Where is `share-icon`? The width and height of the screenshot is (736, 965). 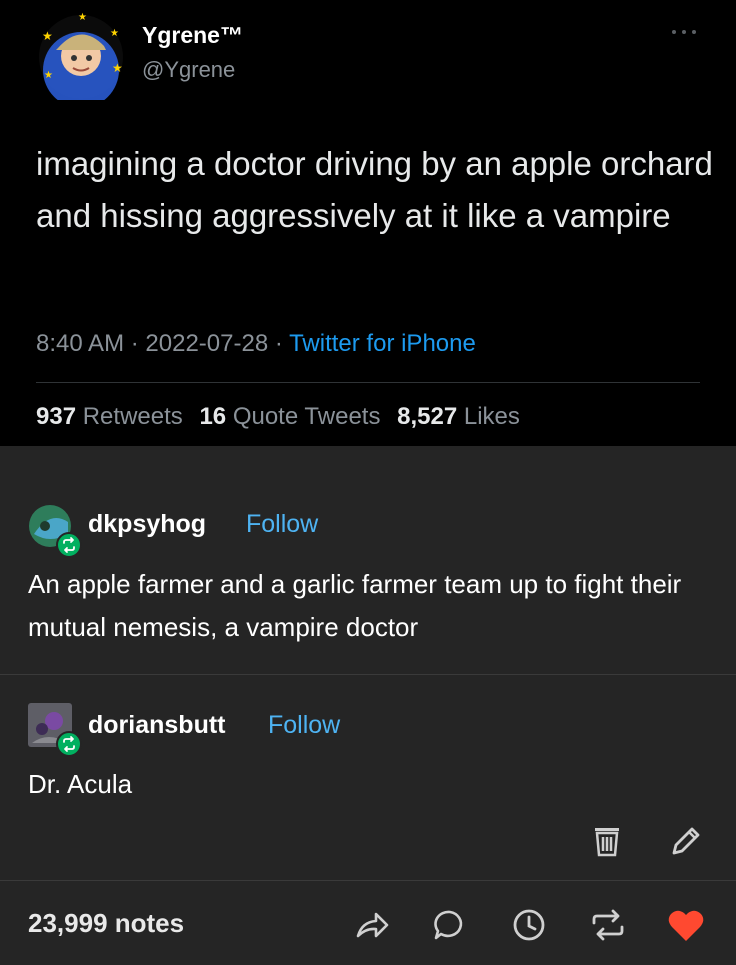 share-icon is located at coordinates (372, 925).